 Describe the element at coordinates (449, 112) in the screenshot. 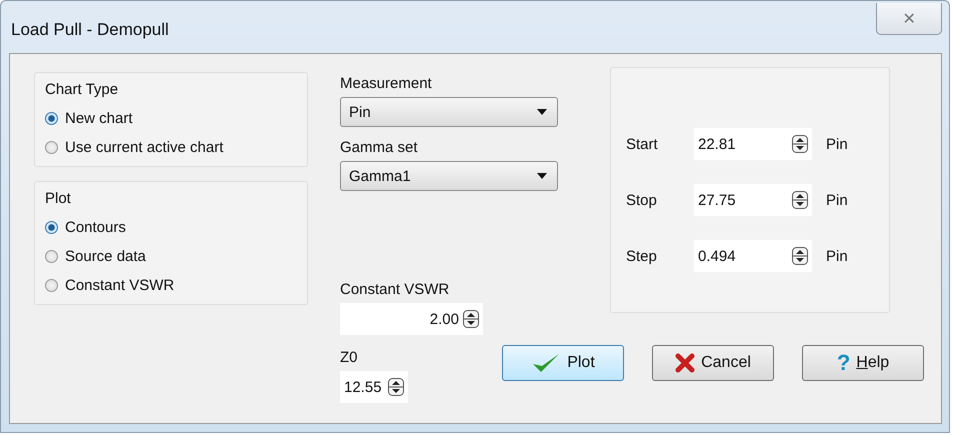

I see `measurement-dropdown: Pin` at that location.